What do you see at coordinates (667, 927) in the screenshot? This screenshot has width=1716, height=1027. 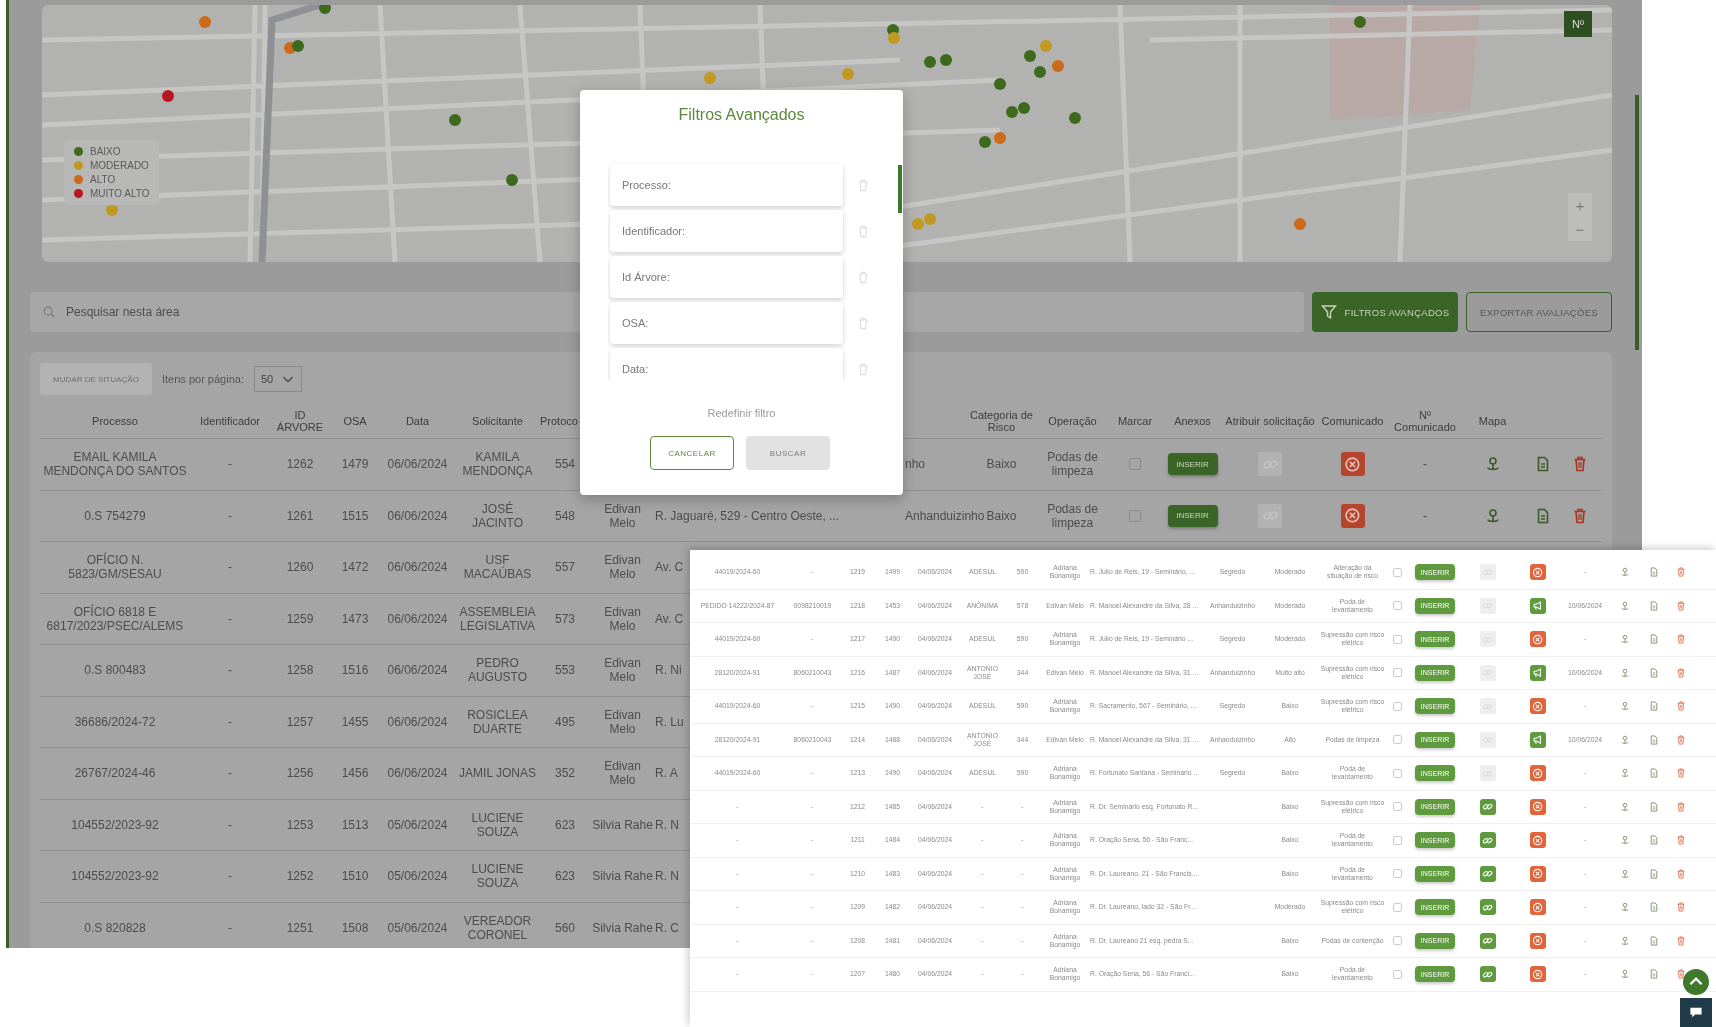 I see `table-cell: R. C` at bounding box center [667, 927].